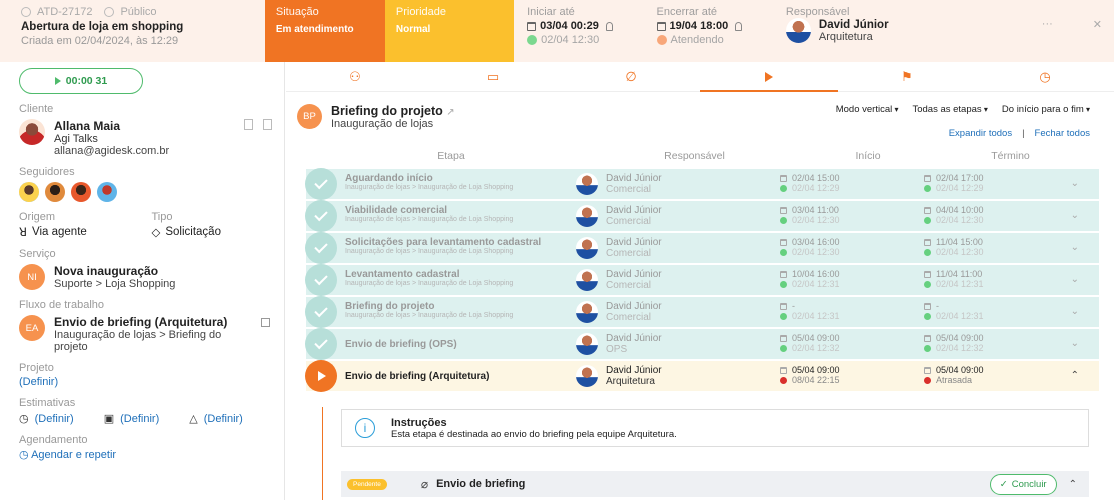  Describe the element at coordinates (81, 81) in the screenshot. I see `timer-button: 00:00 31` at that location.